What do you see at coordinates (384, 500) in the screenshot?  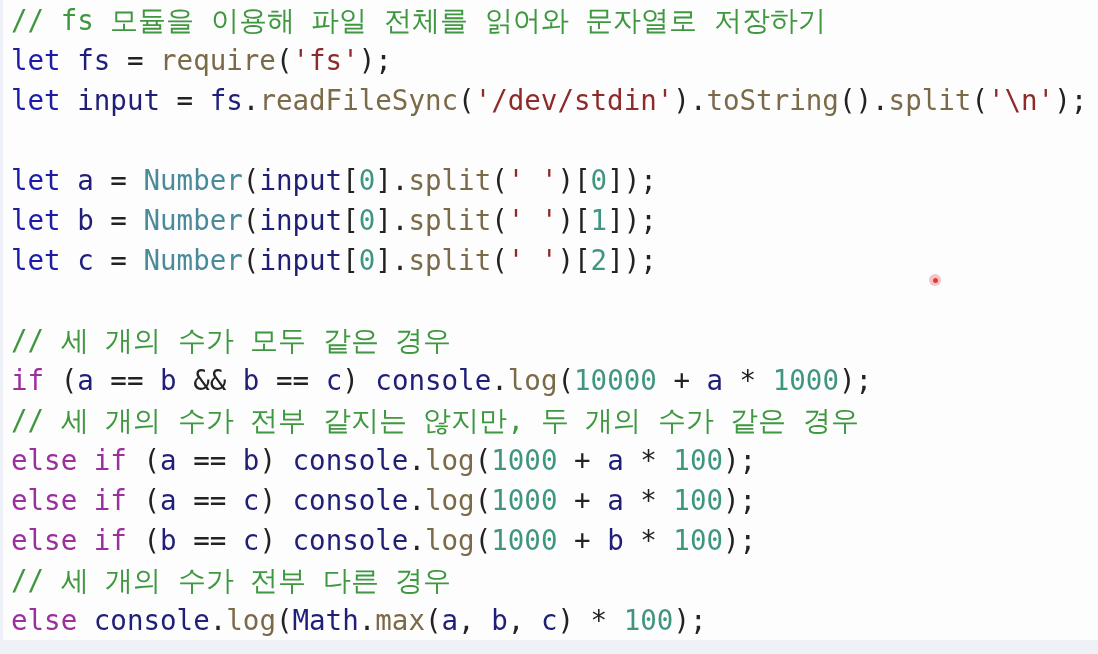 I see `code-line: else if (a == c) console.log(1000 + a * 100);` at bounding box center [384, 500].